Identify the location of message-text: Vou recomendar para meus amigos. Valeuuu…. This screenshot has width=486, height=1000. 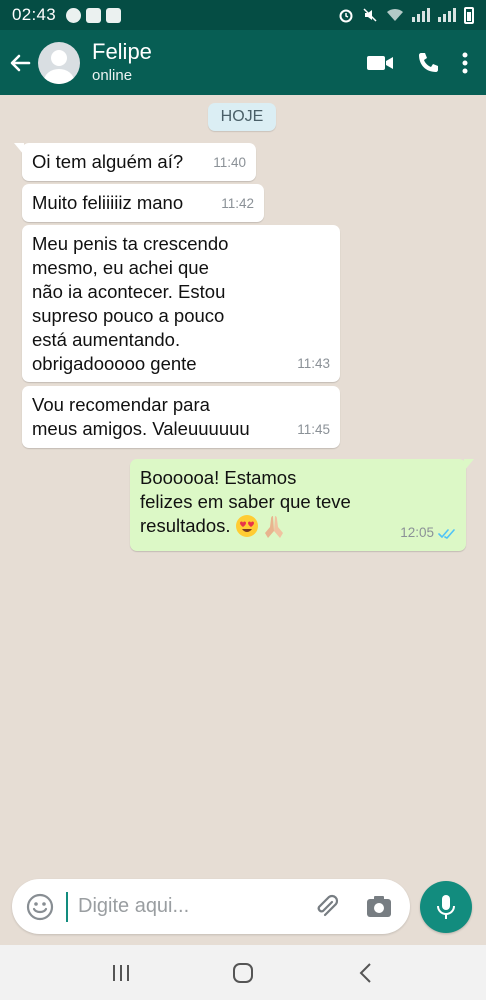
(141, 416).